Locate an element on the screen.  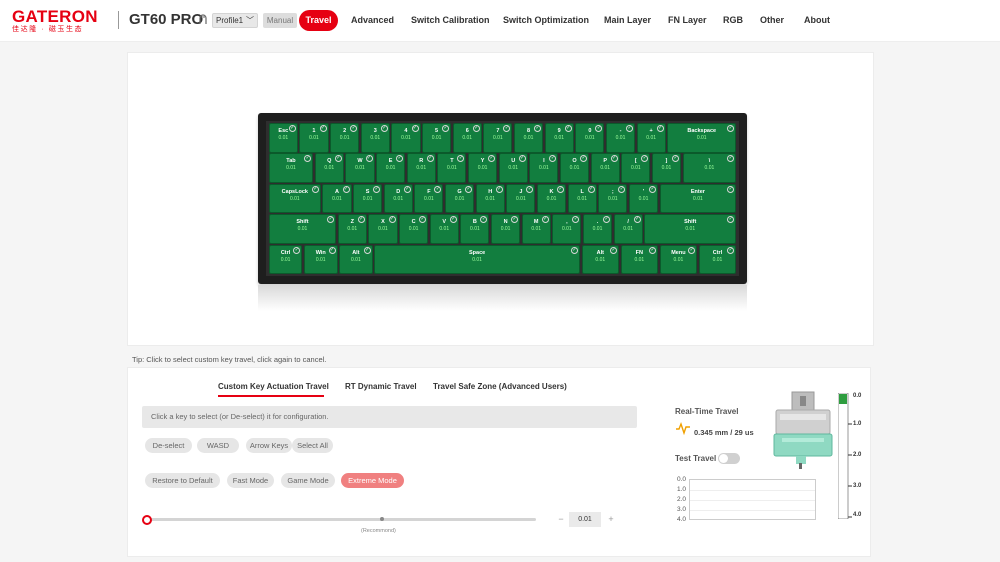
key-j: J 0.01 ✓ is located at coordinates (521, 198).